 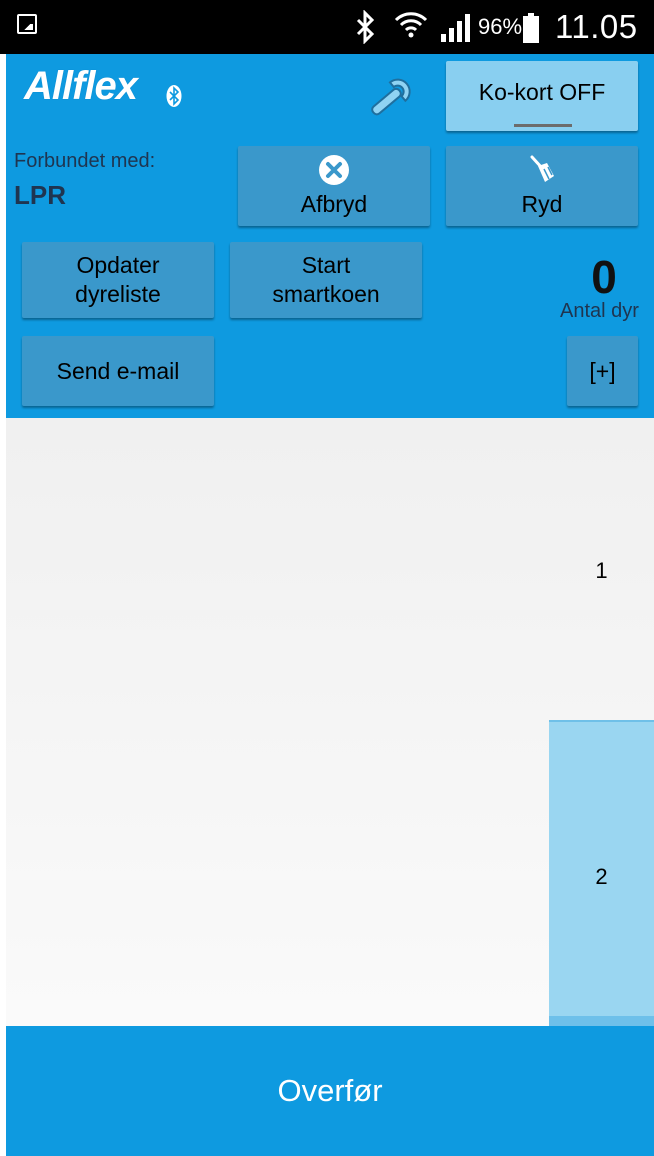 What do you see at coordinates (334, 203) in the screenshot?
I see `disconnect-label: Afbryd` at bounding box center [334, 203].